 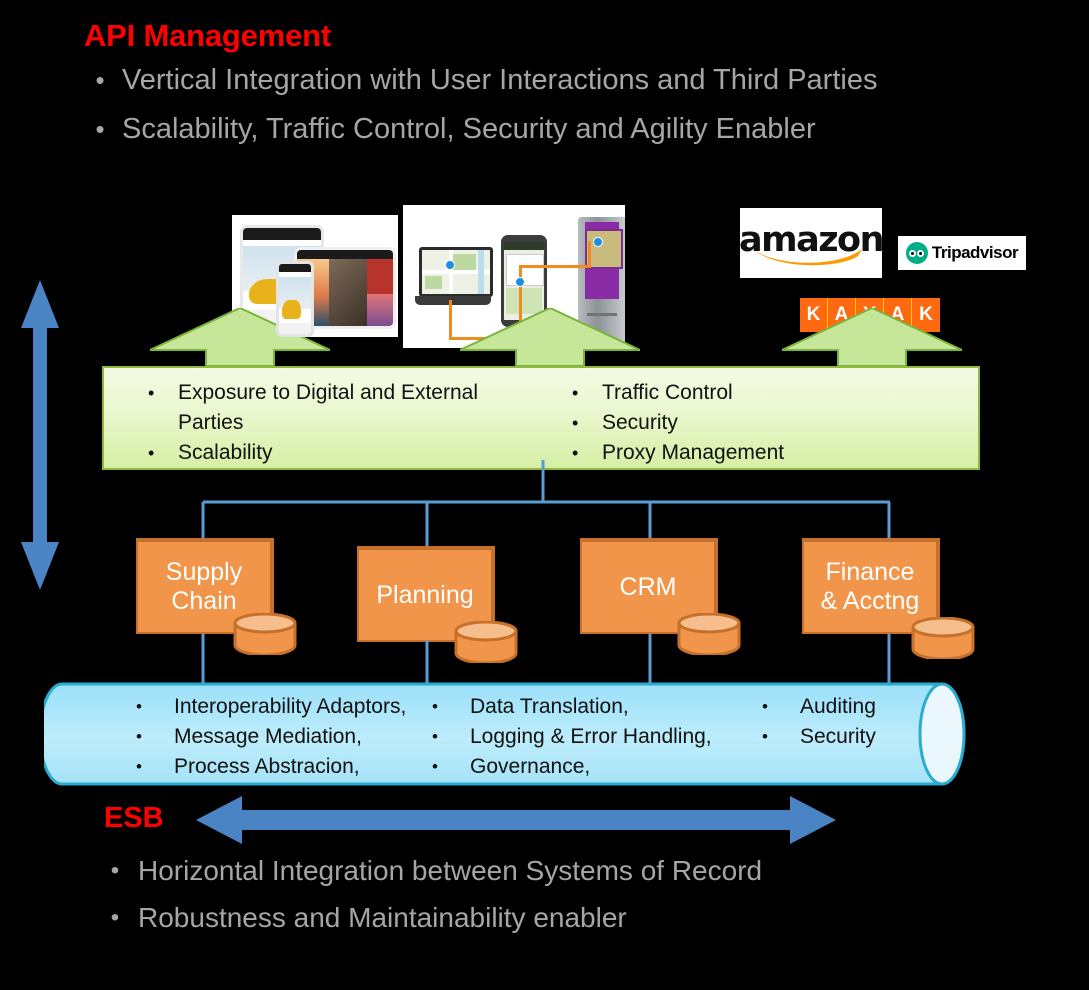 What do you see at coordinates (516, 820) in the screenshot?
I see `horizontal-integration-arrow` at bounding box center [516, 820].